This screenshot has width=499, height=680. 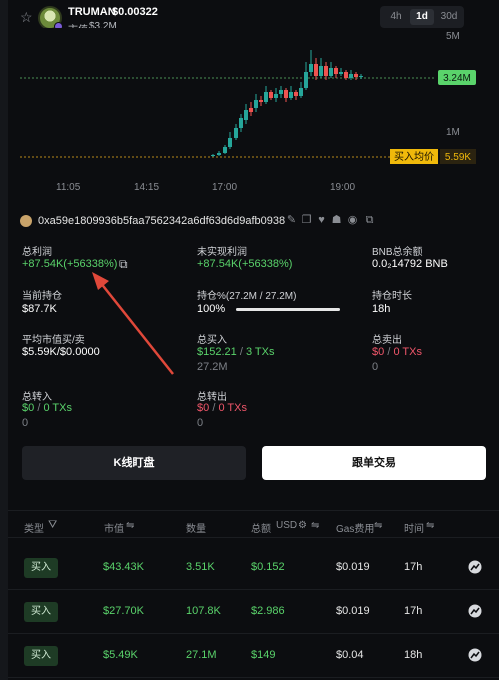 What do you see at coordinates (263, 655) in the screenshot?
I see `trade-total: $149` at bounding box center [263, 655].